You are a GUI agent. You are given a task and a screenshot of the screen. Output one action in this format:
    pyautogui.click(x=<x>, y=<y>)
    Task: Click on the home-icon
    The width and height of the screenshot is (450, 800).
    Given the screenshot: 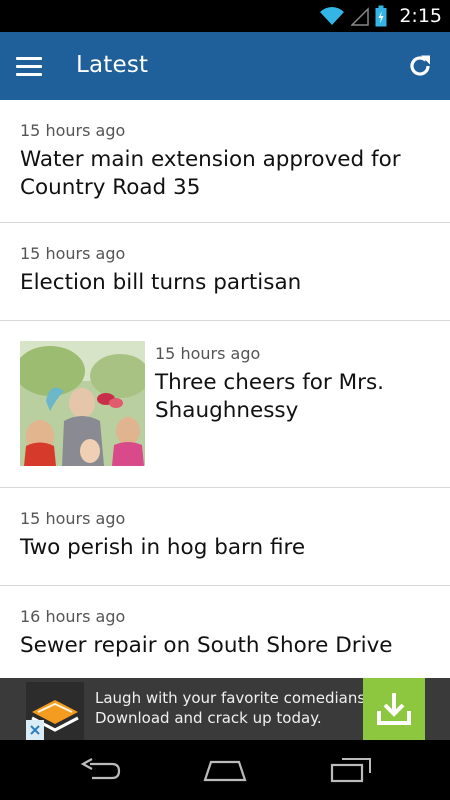 What is the action you would take?
    pyautogui.click(x=225, y=771)
    